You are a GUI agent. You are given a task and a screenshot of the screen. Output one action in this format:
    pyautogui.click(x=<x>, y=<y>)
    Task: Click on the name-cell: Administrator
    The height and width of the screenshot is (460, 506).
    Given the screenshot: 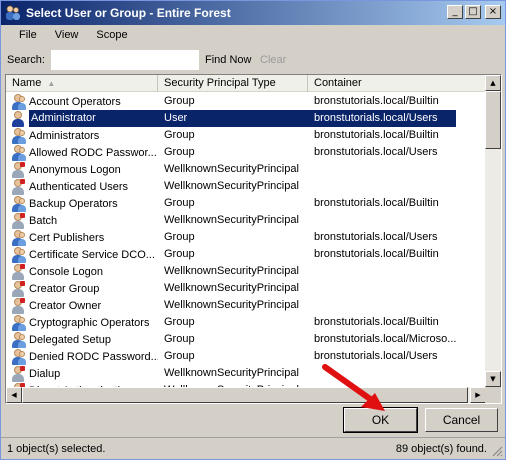 What is the action you would take?
    pyautogui.click(x=82, y=118)
    